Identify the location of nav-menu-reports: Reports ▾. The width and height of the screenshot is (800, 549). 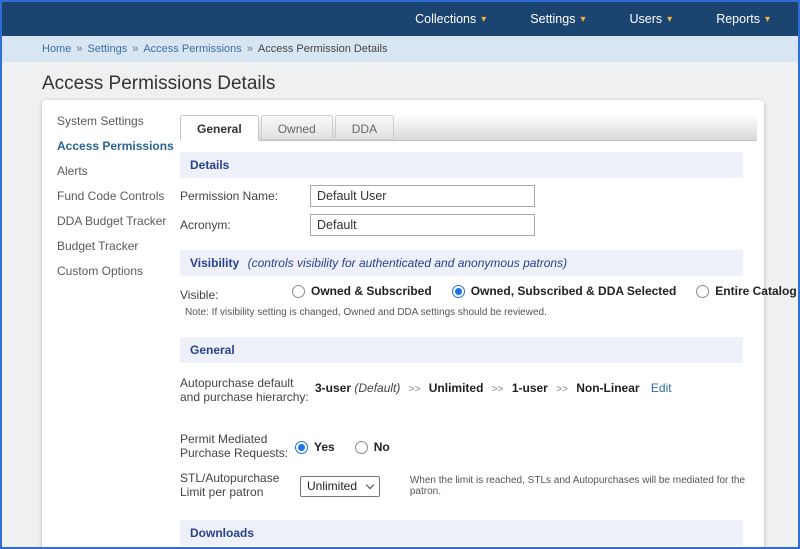
(743, 19).